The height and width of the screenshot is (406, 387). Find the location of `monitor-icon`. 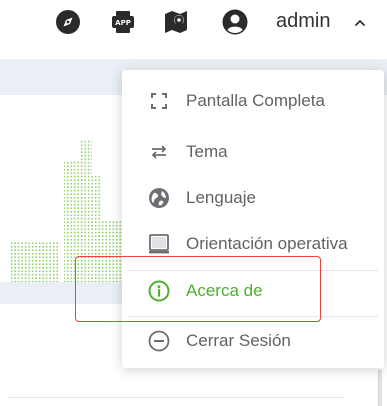

monitor-icon is located at coordinates (159, 244).